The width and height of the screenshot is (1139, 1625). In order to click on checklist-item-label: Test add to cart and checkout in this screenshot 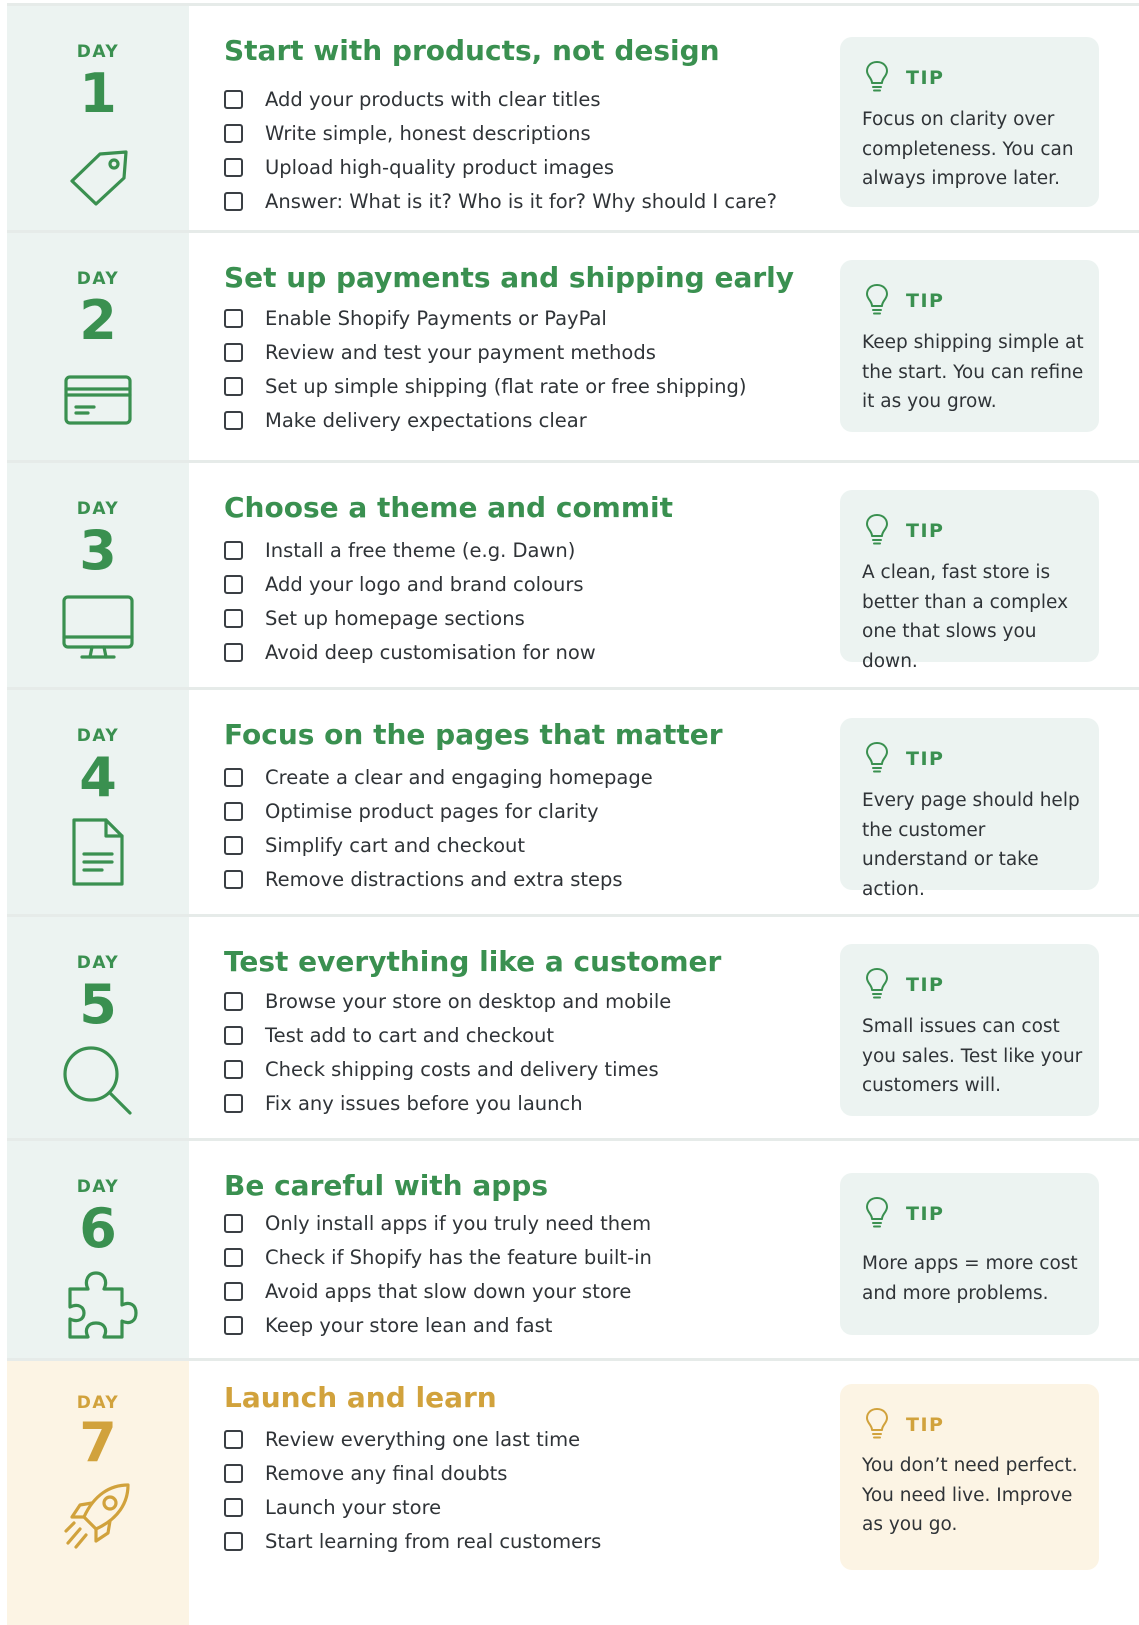, I will do `click(410, 1035)`.